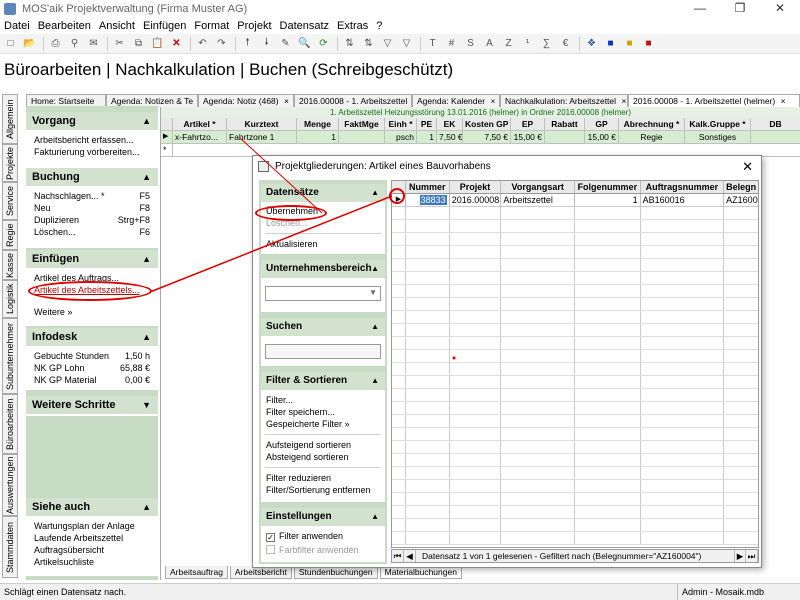  I want to click on group-header: Filter & Sortieren ▲, so click(323, 381).